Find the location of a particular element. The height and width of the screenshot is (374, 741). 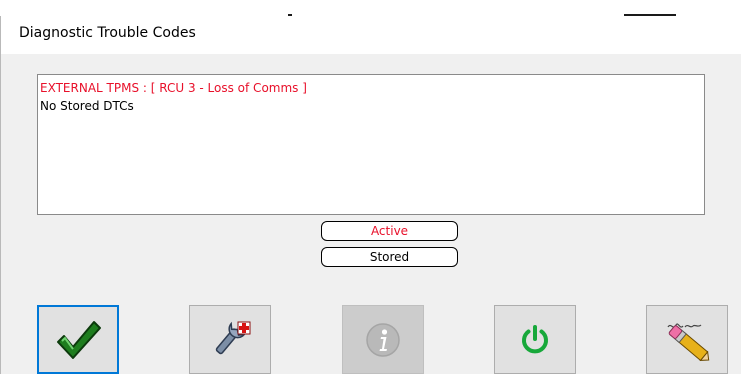

confirm-button is located at coordinates (78, 339).